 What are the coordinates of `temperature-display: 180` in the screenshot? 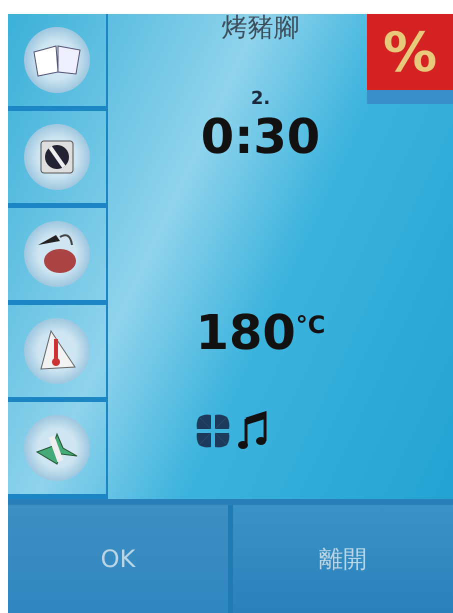 It's located at (246, 333).